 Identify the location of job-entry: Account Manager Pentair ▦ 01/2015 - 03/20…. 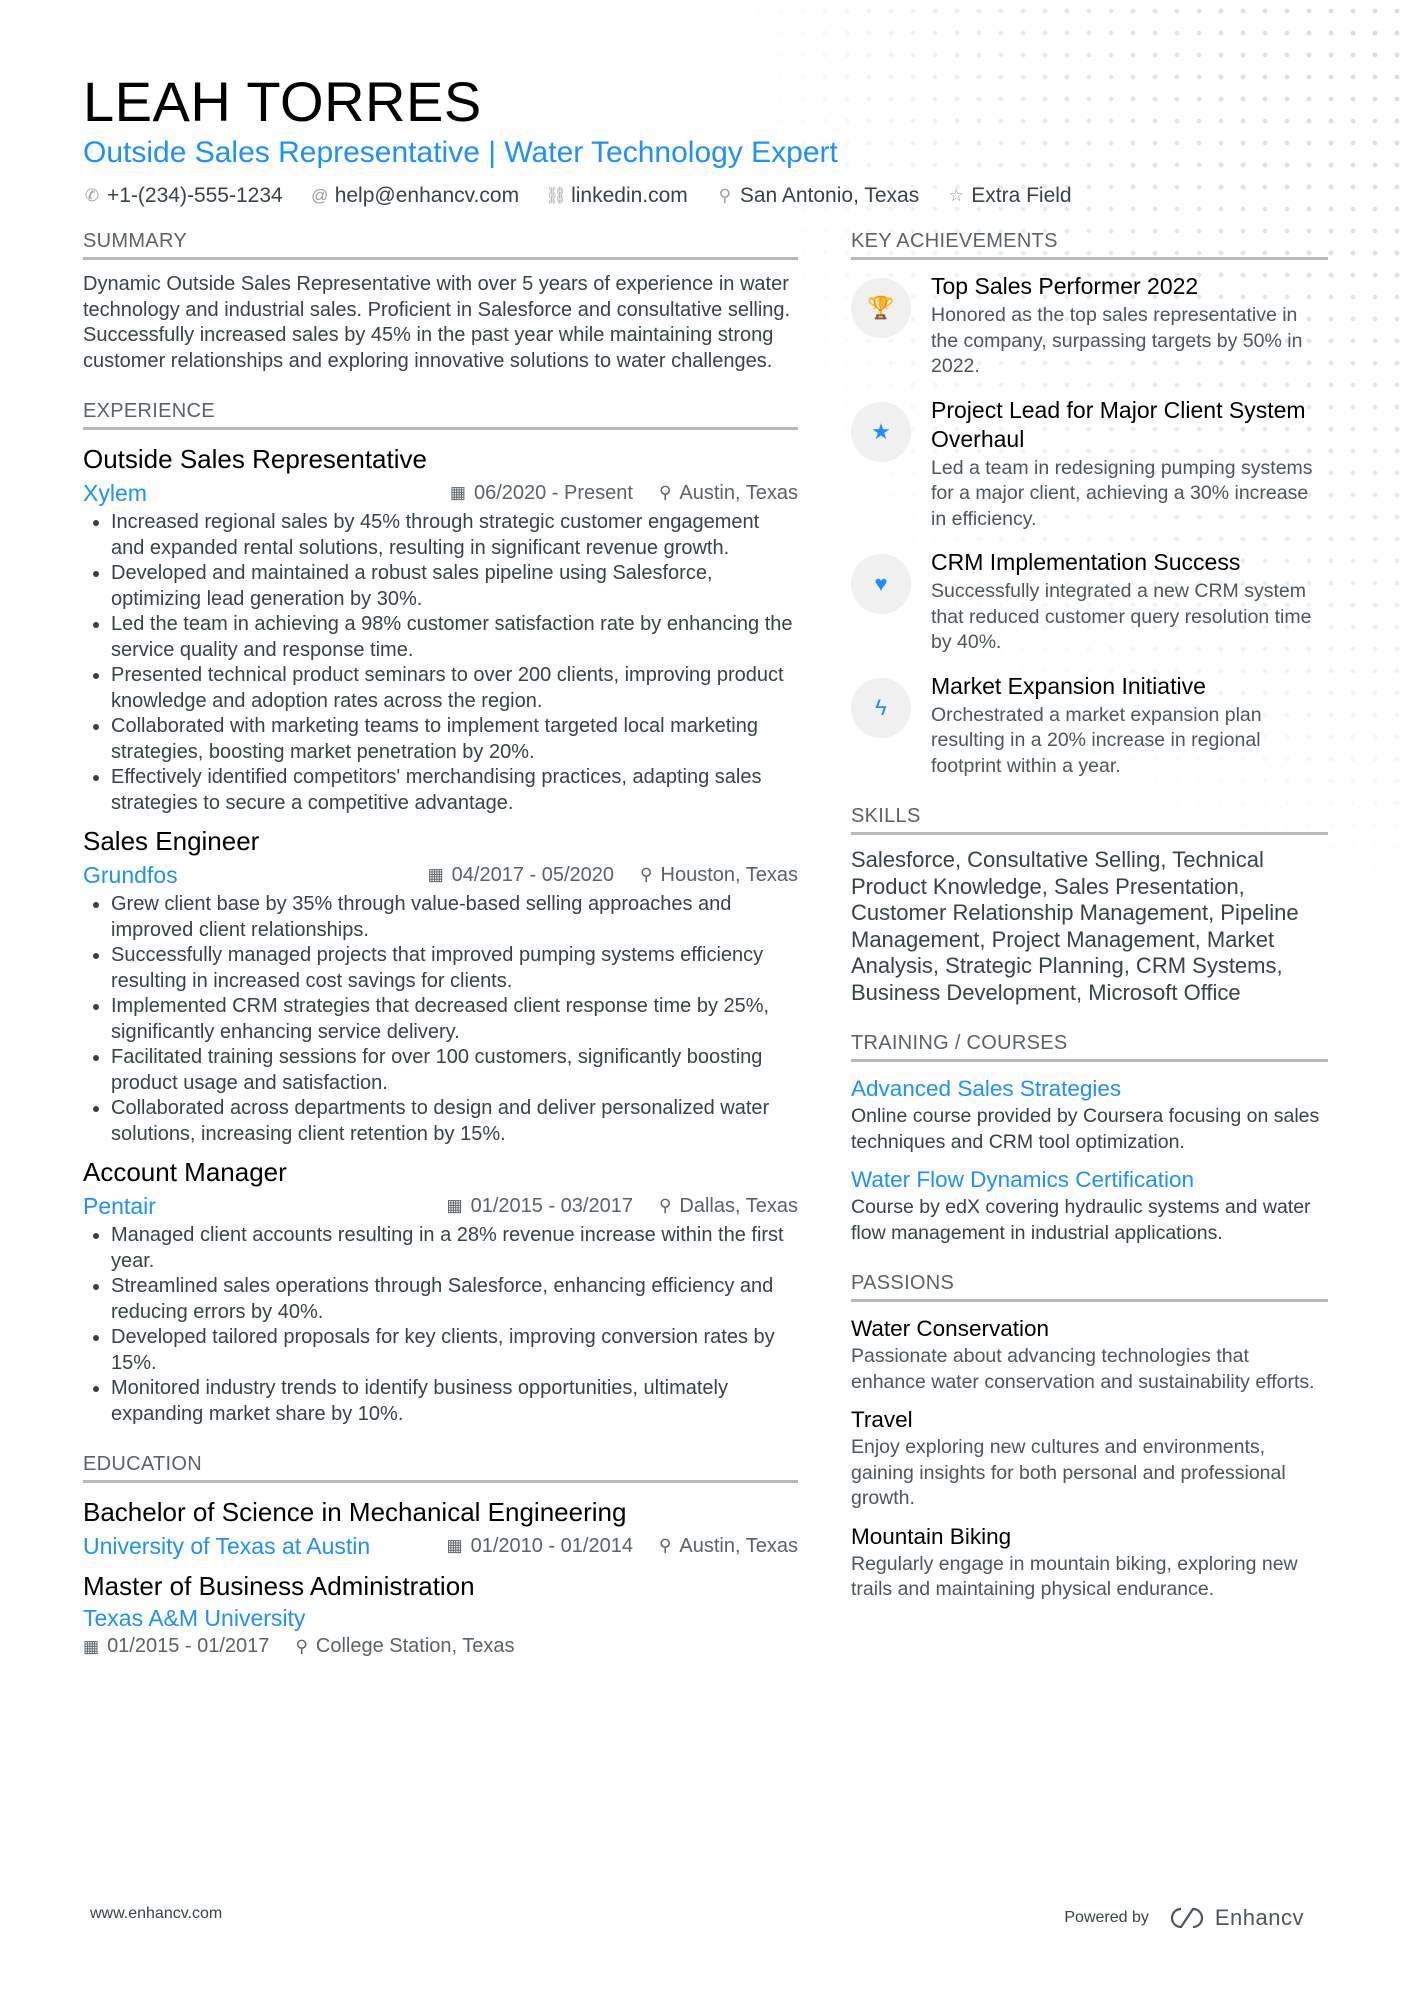
(440, 1291).